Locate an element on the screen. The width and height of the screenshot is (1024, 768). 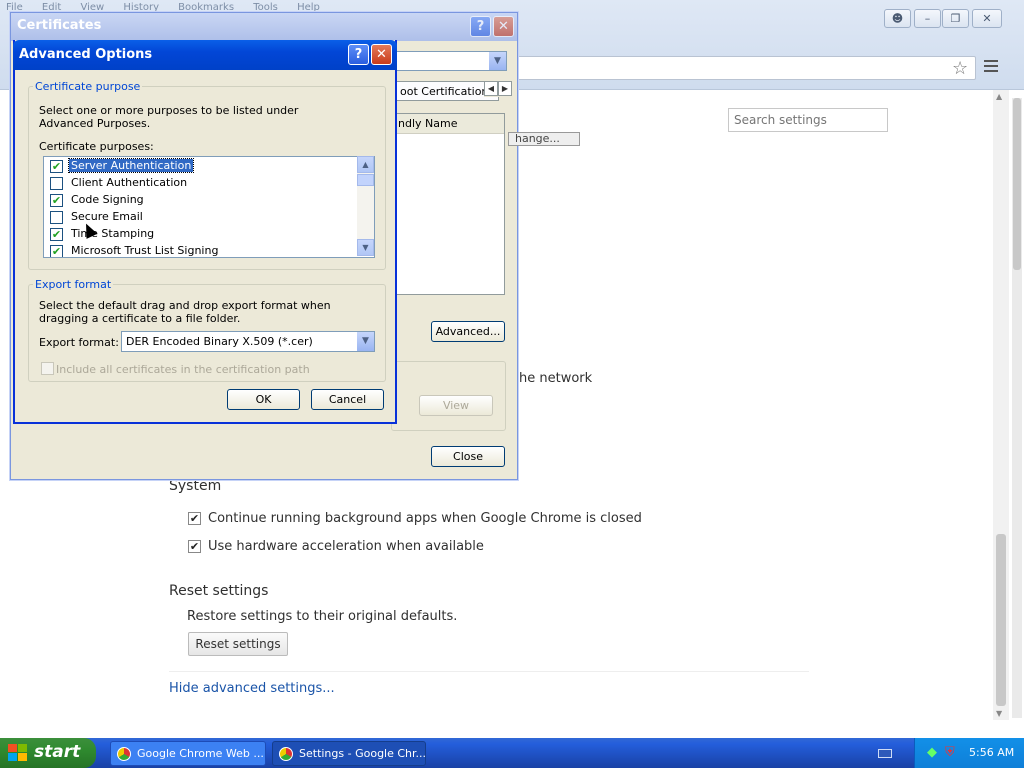
system-tray: ◆ ⛨ 5:56 AM is located at coordinates (969, 753).